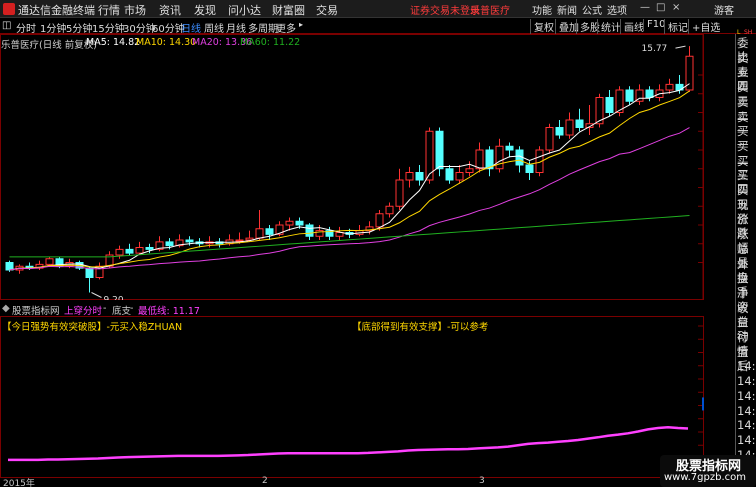  What do you see at coordinates (122, 311) in the screenshot?
I see `indicator-line1: 底支` at bounding box center [122, 311].